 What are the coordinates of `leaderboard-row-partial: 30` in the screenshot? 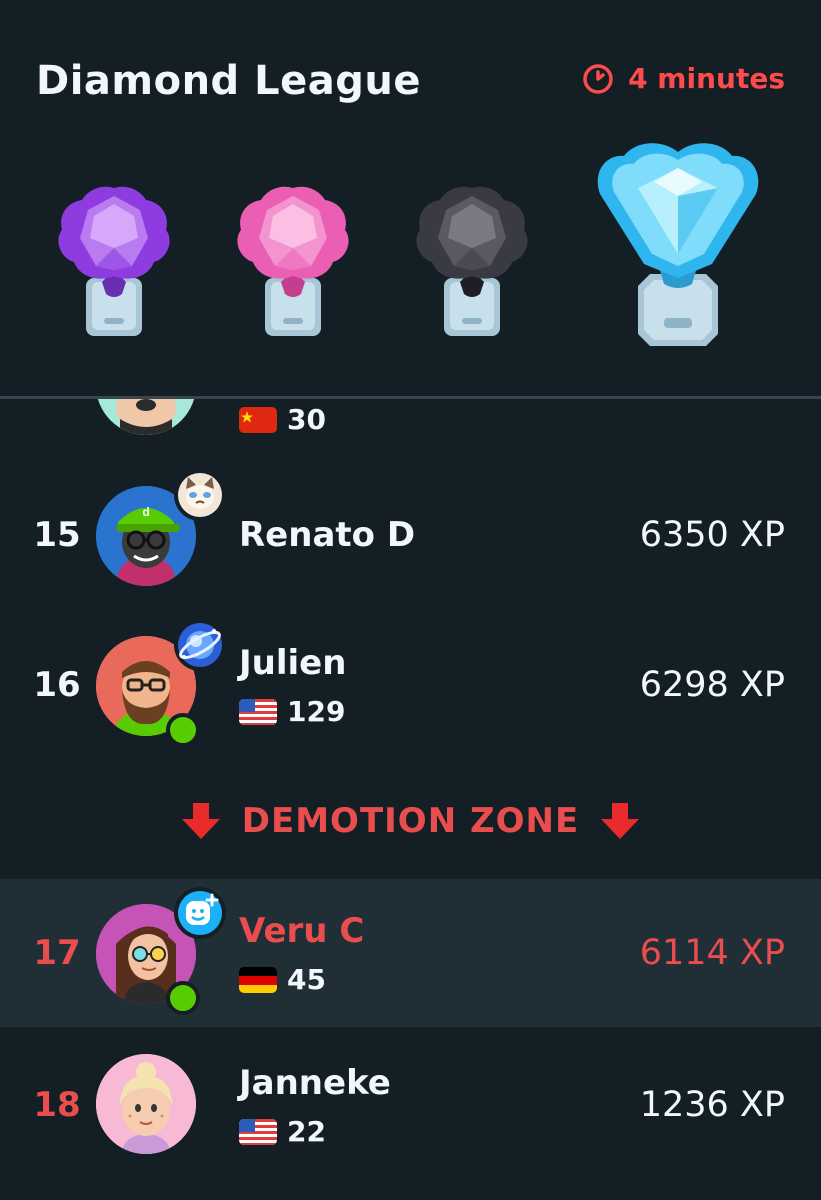 It's located at (410, 419).